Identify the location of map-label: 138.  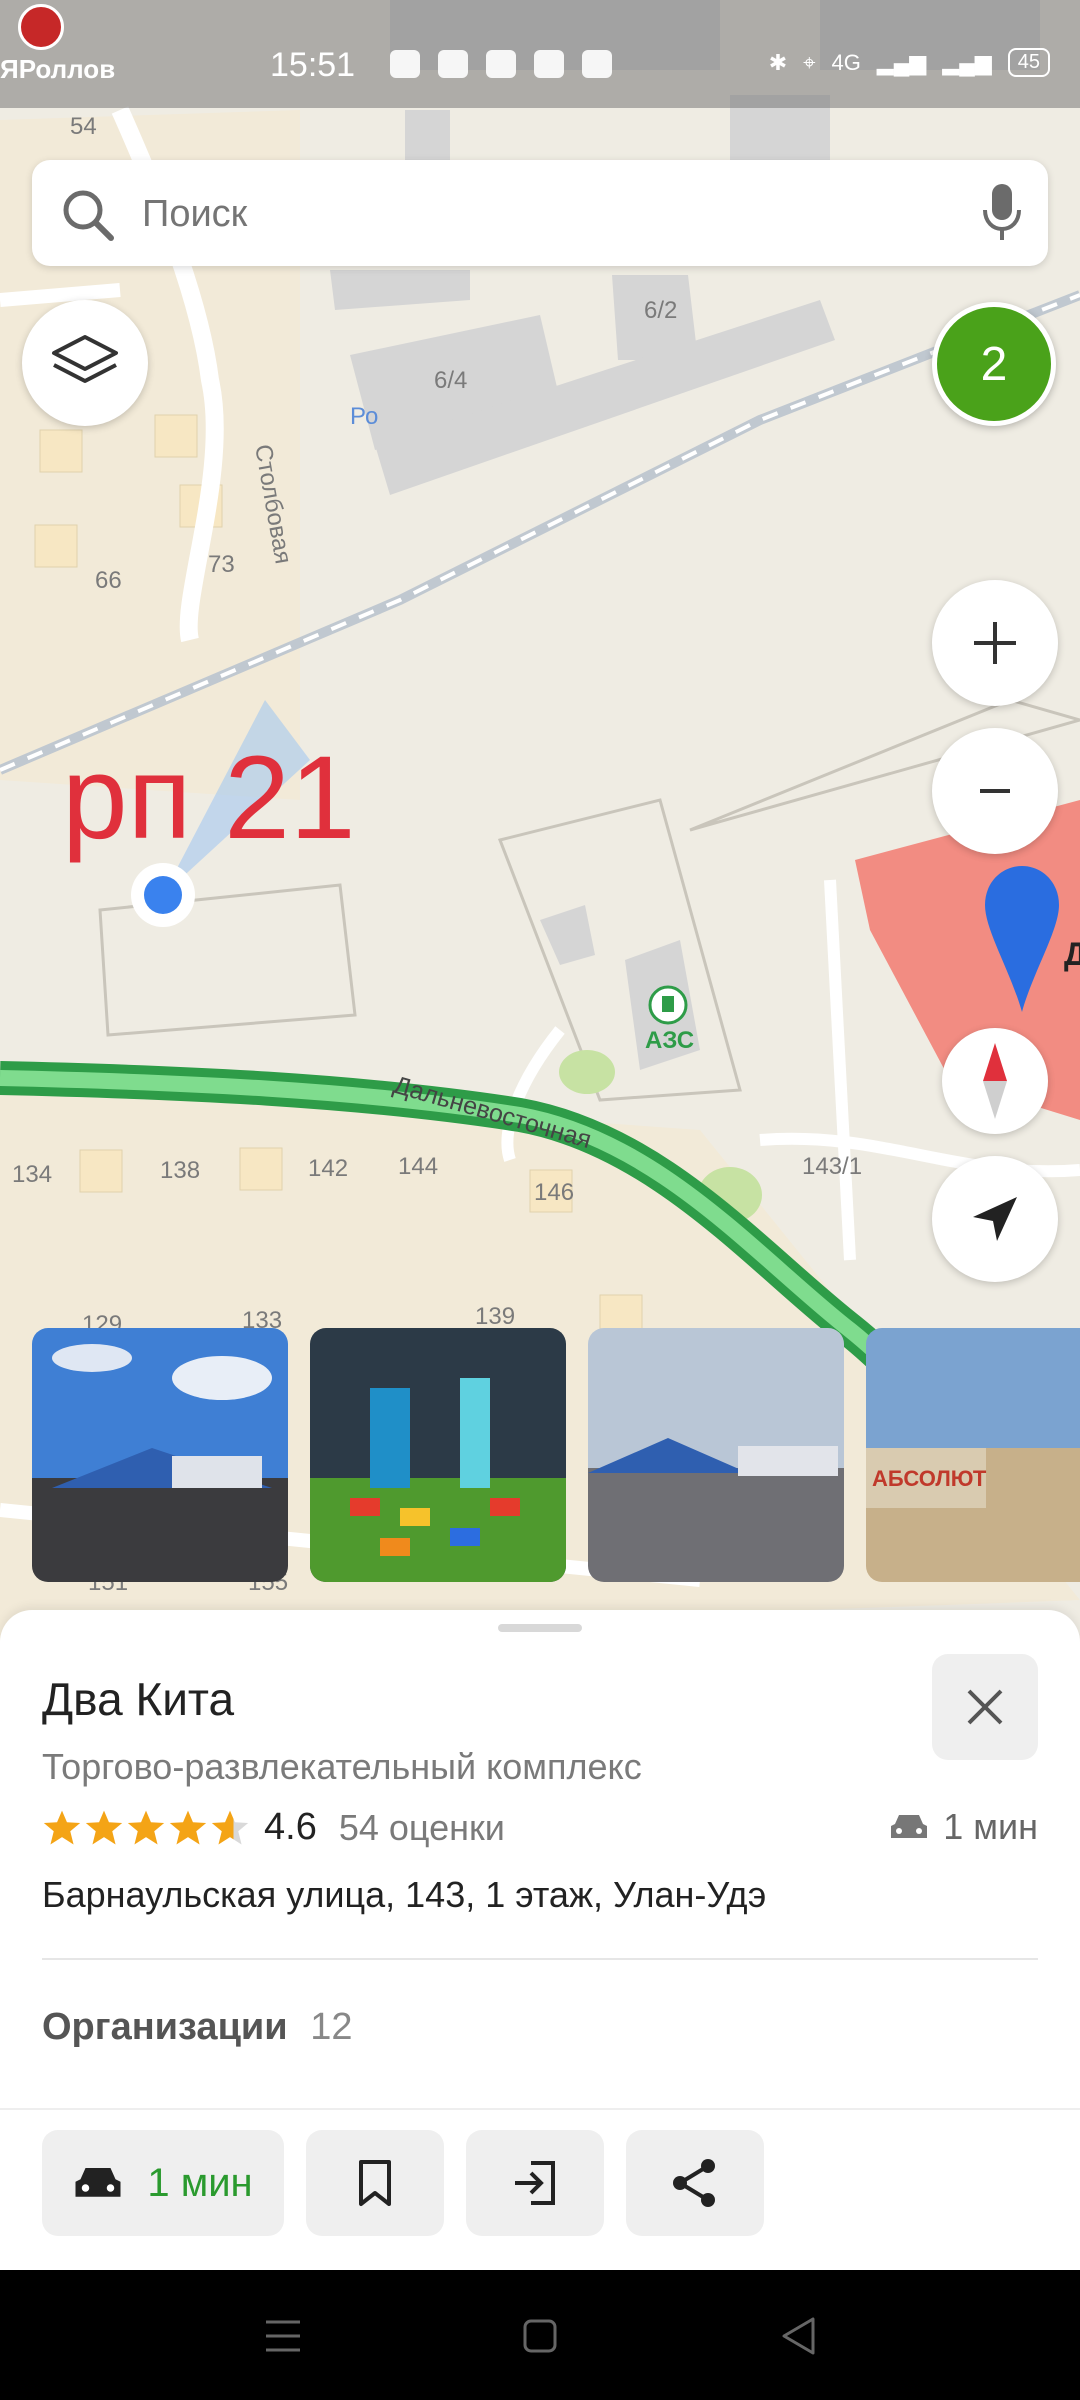
(180, 1170).